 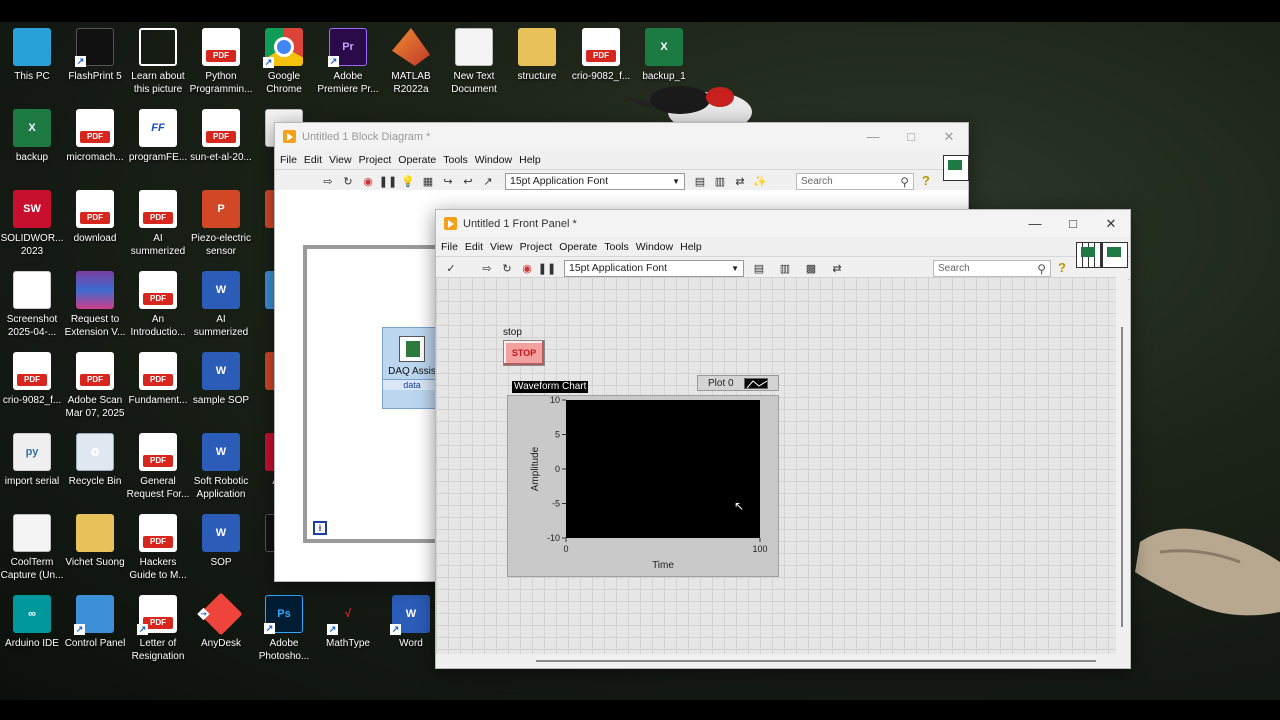 What do you see at coordinates (811, 268) in the screenshot?
I see `resize-objects-icon: ▩` at bounding box center [811, 268].